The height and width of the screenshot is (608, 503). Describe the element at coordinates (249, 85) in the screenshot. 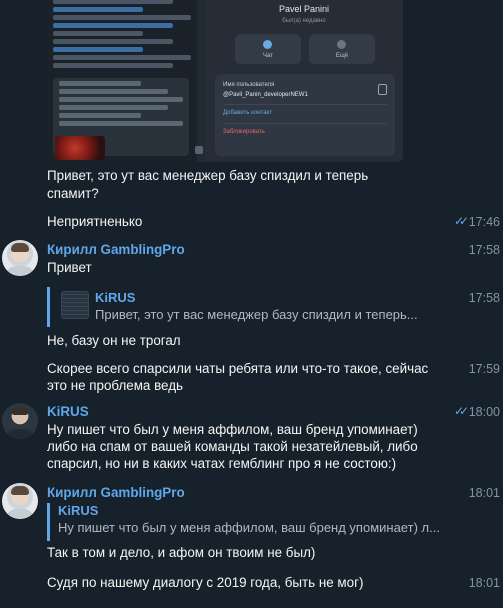

I see `username-label: Имя пользователя` at that location.